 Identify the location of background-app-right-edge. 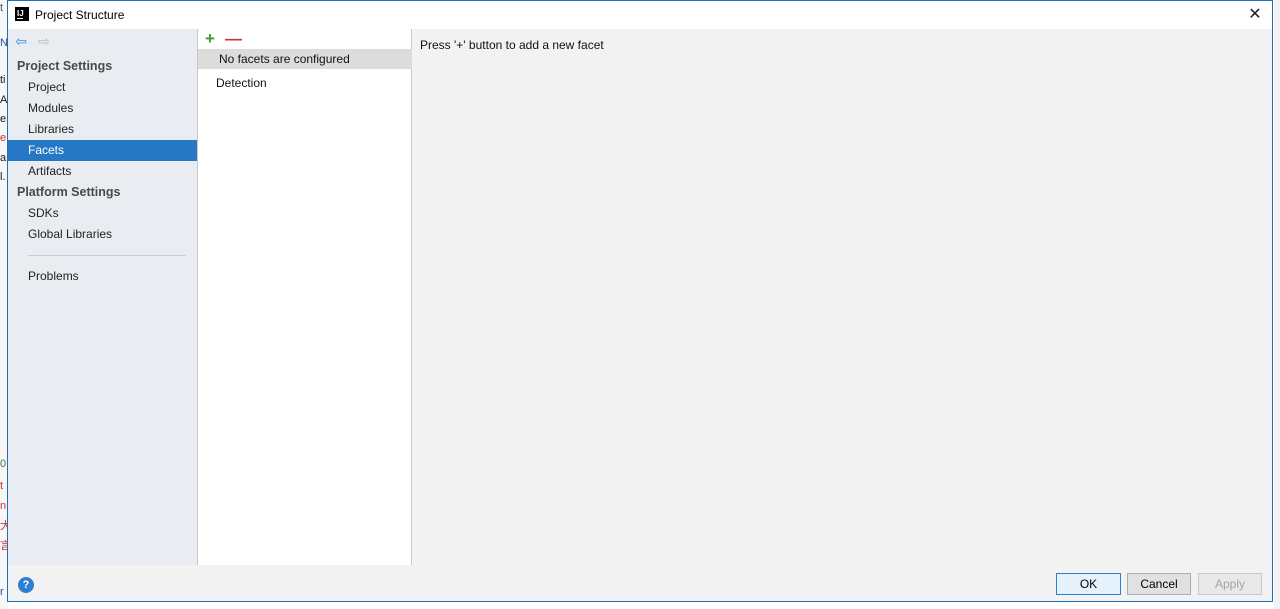
(1277, 304).